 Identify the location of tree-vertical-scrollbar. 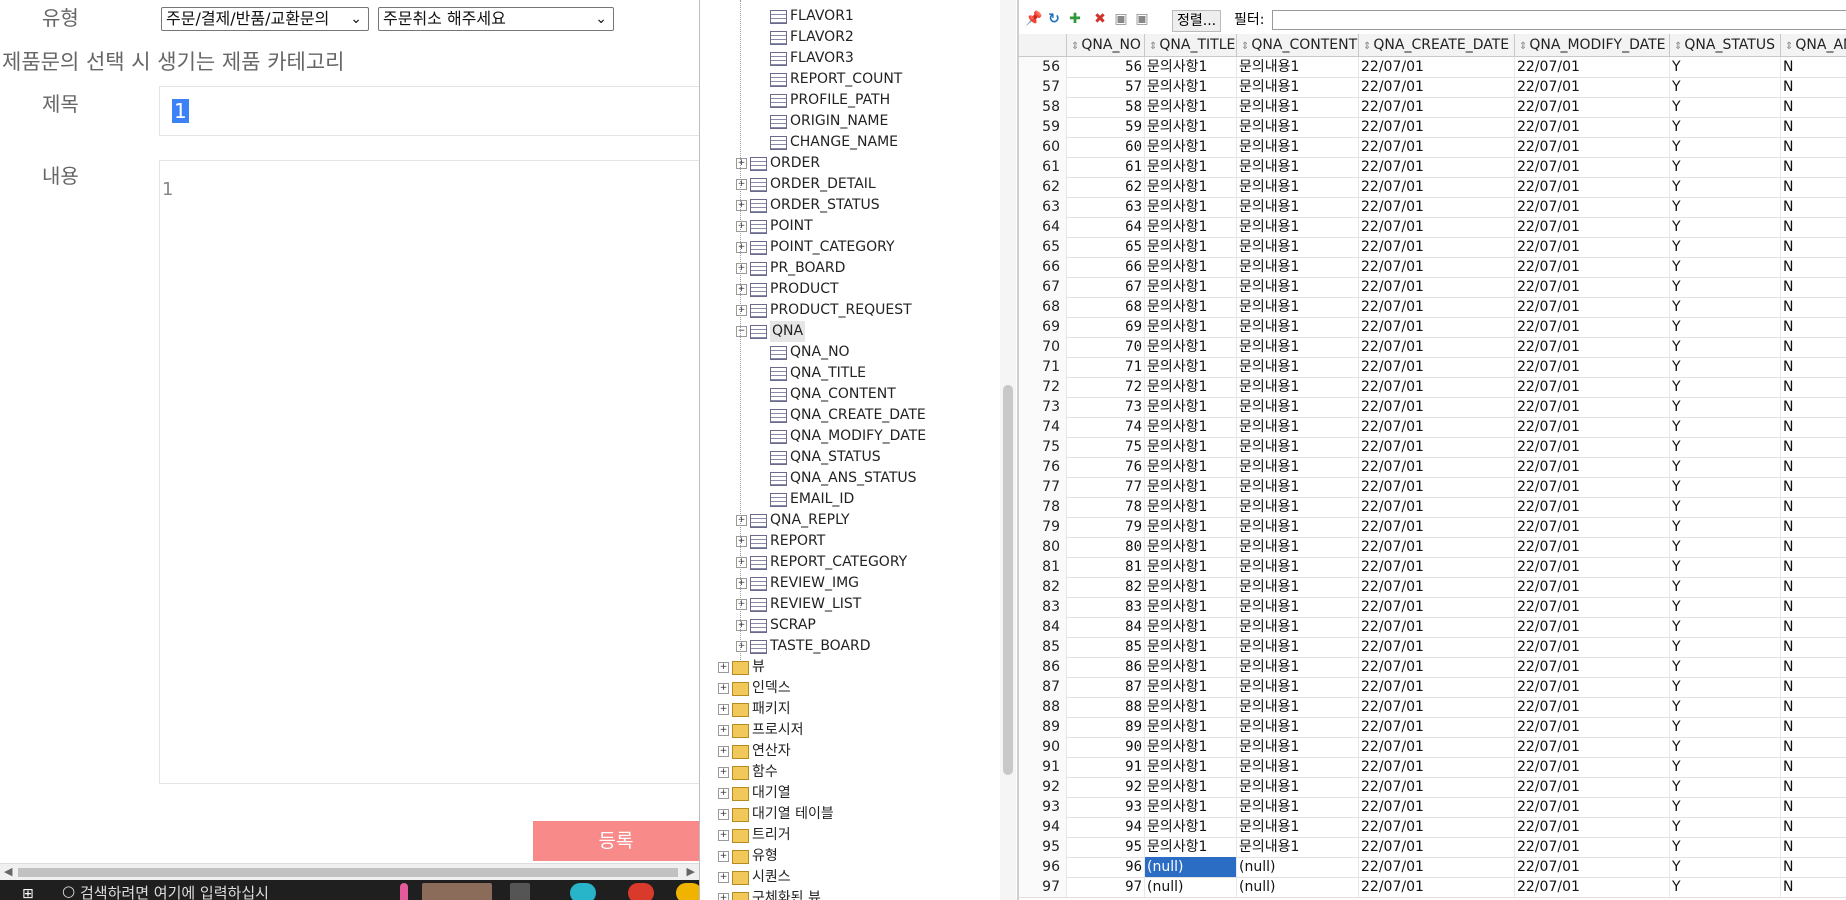
(1008, 450).